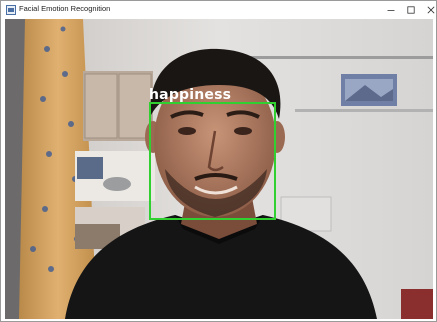 This screenshot has height=322, width=437. What do you see at coordinates (340, 57) in the screenshot?
I see `wall-rail` at bounding box center [340, 57].